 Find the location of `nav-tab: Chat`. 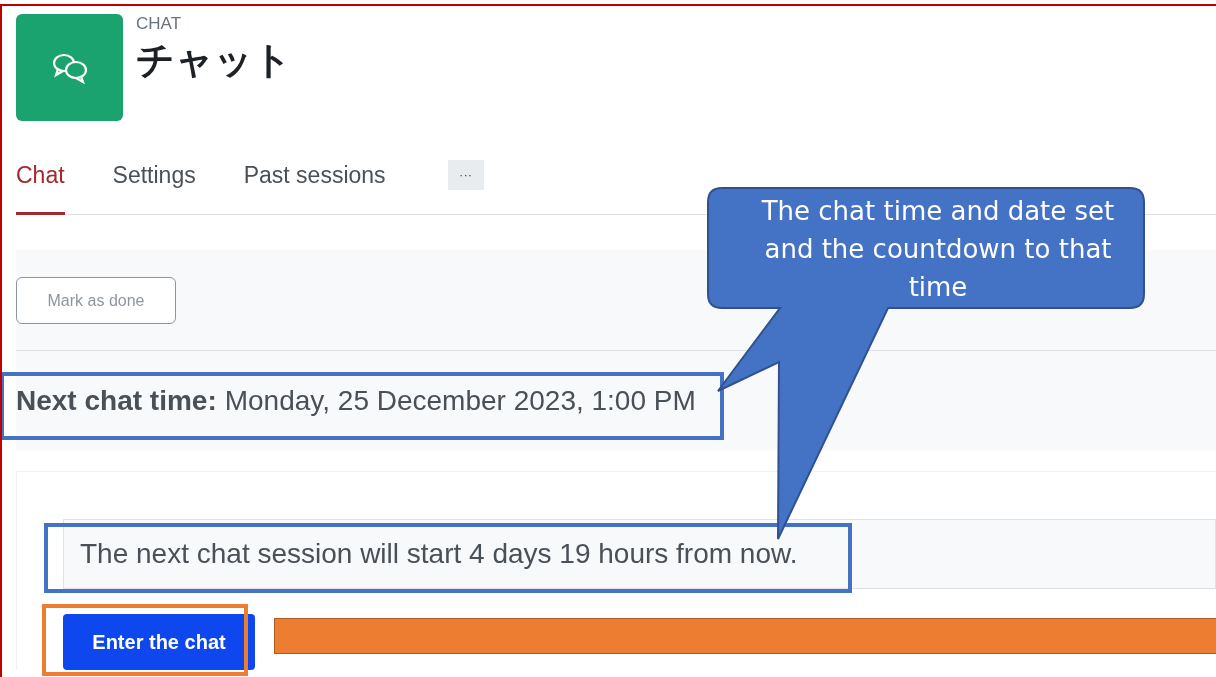

nav-tab: Chat is located at coordinates (40, 177).